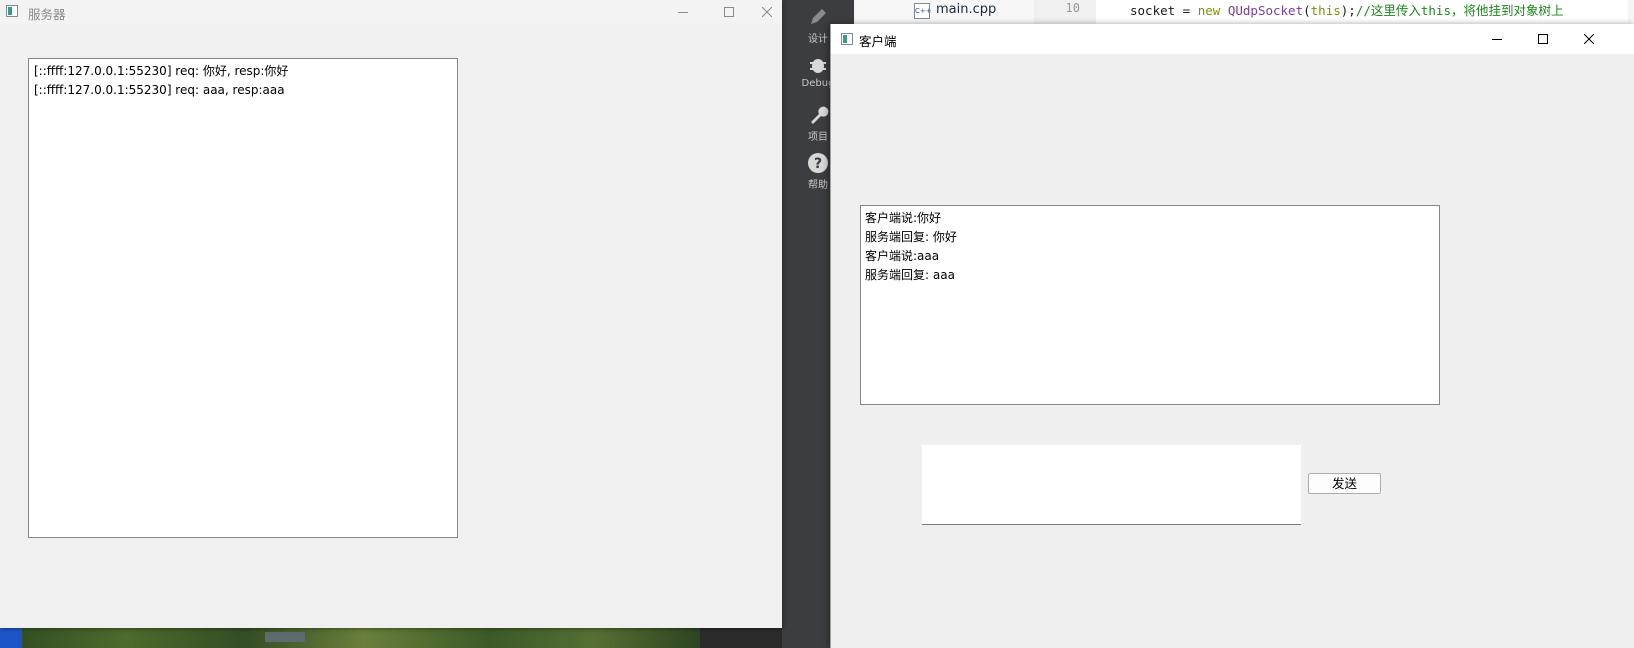 The image size is (1634, 648). Describe the element at coordinates (1164, 10) in the screenshot. I see `code-token: socket =` at that location.